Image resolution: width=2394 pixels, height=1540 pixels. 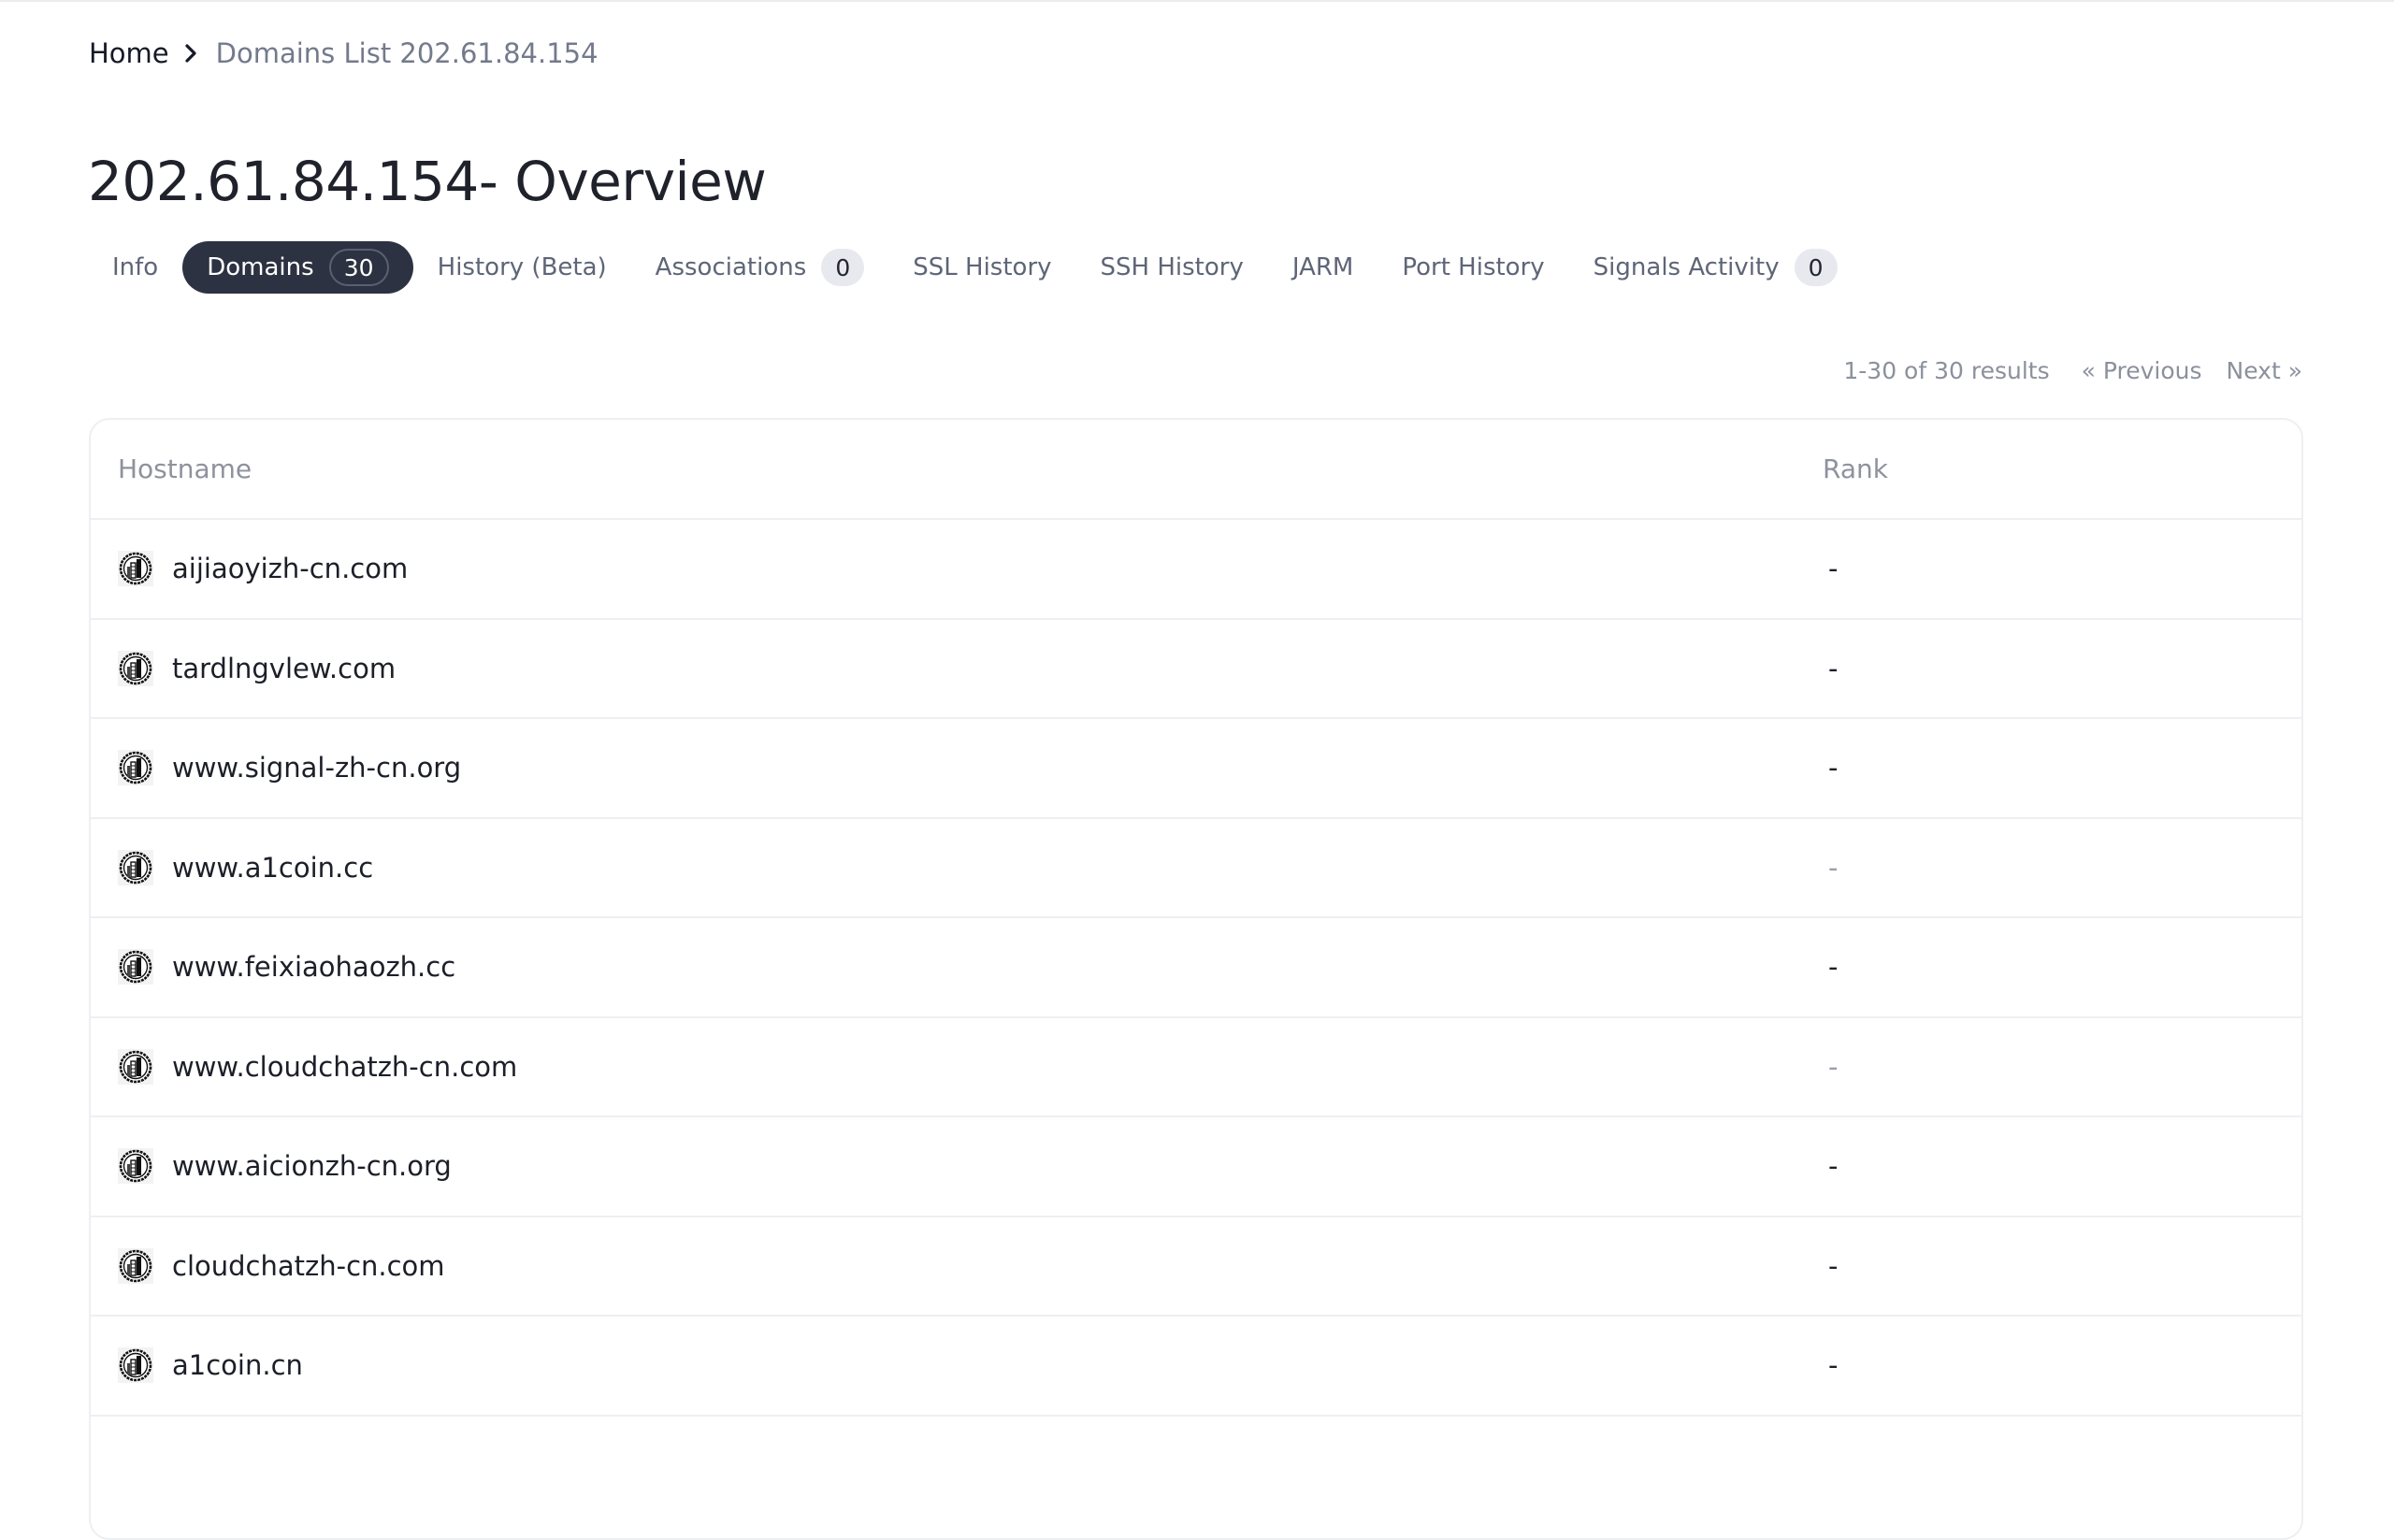 I want to click on breadcrumb: Home Domains List 202.61.84.154, so click(x=343, y=53).